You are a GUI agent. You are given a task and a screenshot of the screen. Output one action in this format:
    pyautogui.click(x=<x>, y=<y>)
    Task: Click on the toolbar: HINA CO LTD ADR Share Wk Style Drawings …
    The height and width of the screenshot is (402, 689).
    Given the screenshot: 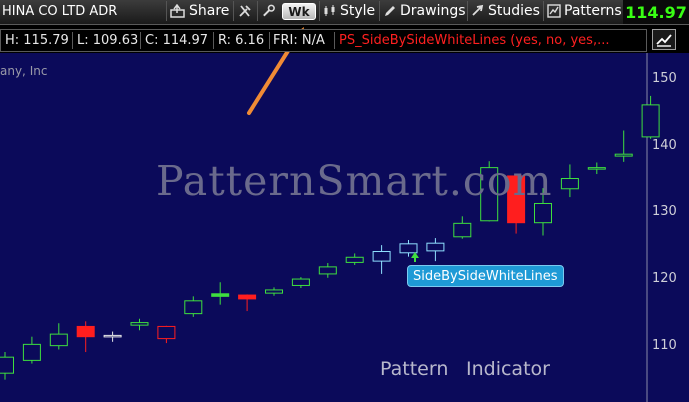 What is the action you would take?
    pyautogui.click(x=344, y=12)
    